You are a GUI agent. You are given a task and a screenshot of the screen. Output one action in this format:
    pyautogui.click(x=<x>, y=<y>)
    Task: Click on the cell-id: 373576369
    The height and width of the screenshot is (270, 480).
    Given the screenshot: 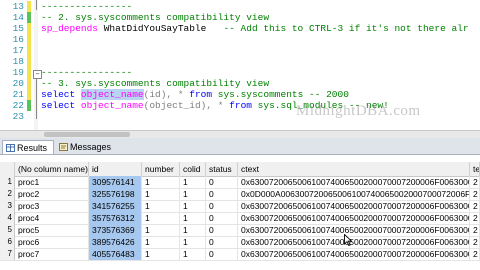 What is the action you would take?
    pyautogui.click(x=115, y=230)
    